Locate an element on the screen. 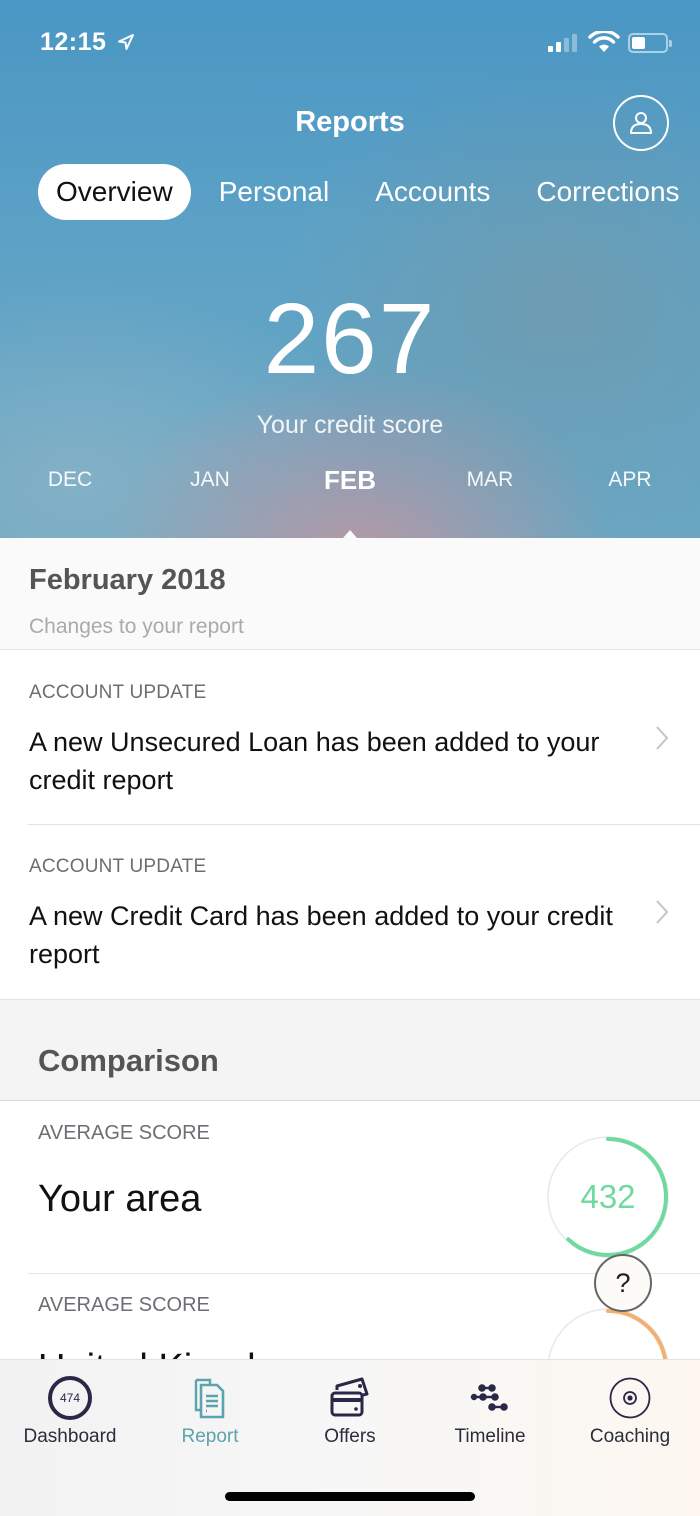 This screenshot has width=700, height=1516. tab-overview: Overview is located at coordinates (114, 192).